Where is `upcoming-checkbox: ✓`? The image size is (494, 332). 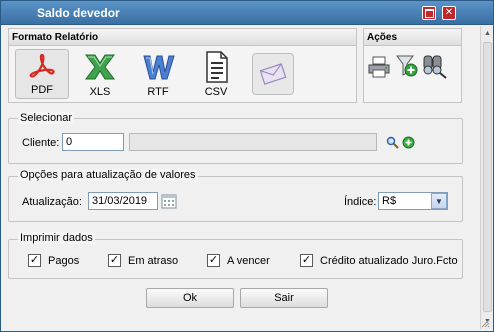 upcoming-checkbox: ✓ is located at coordinates (213, 260).